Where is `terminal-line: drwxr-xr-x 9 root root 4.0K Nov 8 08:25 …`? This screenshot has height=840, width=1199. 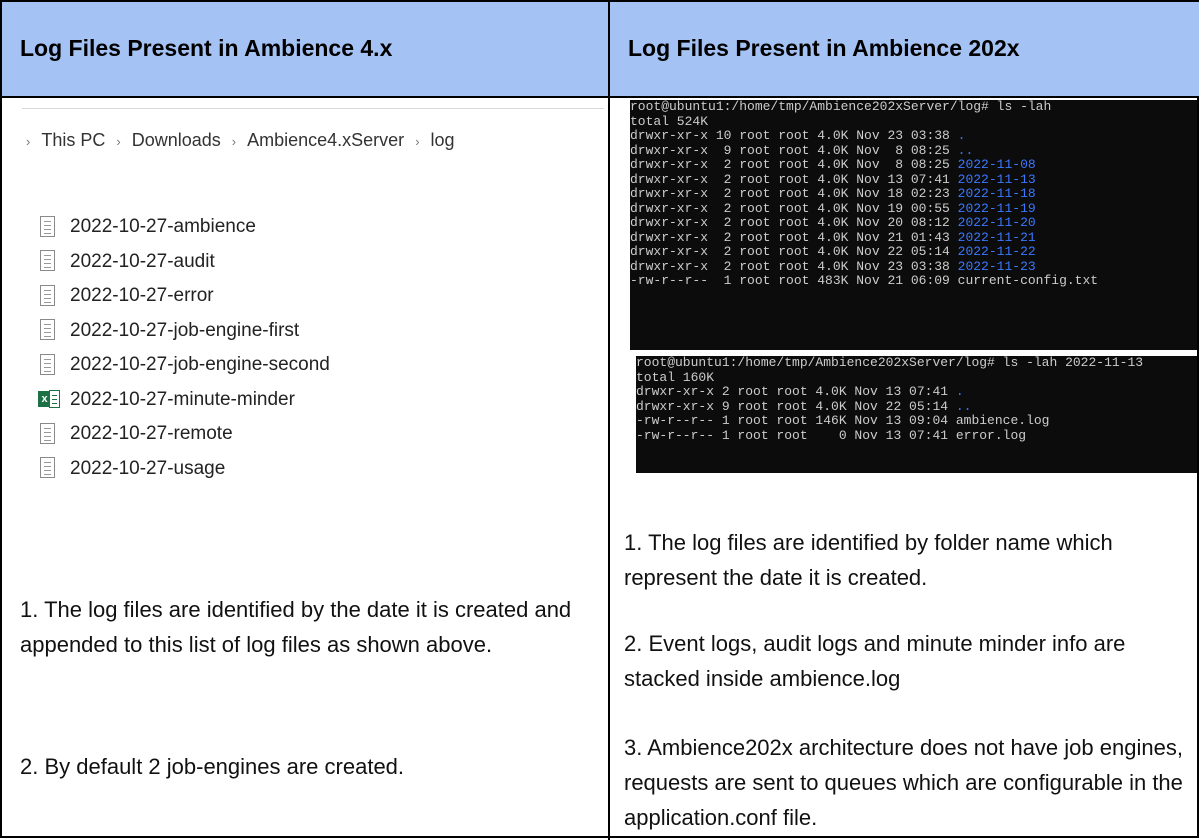 terminal-line: drwxr-xr-x 9 root root 4.0K Nov 8 08:25 … is located at coordinates (913, 150).